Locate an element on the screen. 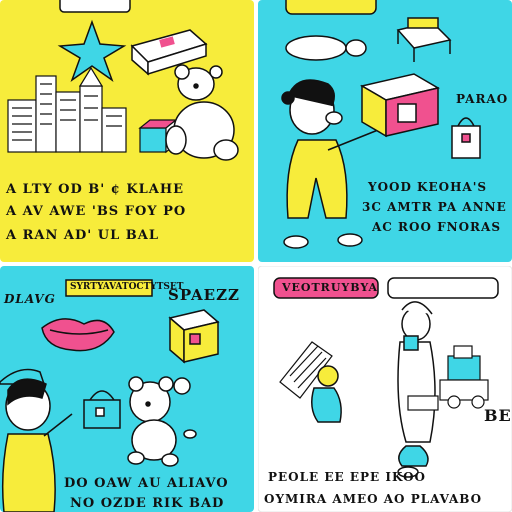 This screenshot has height=512, width=512. caption-top-right: SPAEZZ is located at coordinates (204, 295).